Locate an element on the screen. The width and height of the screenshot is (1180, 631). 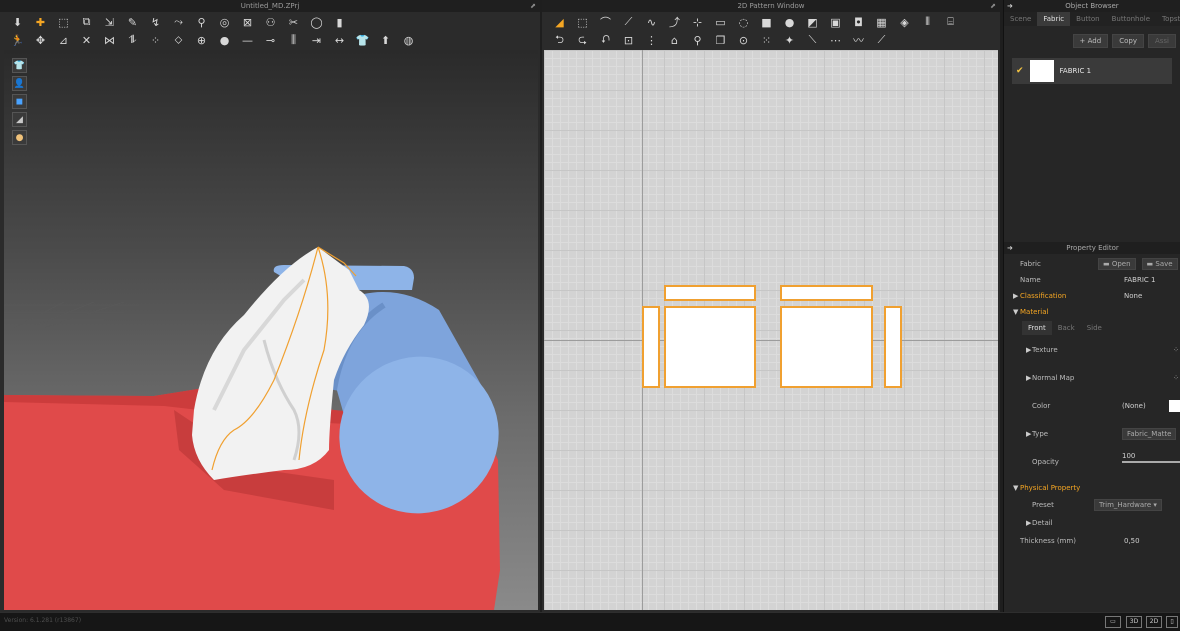
circle-fill-icon: ● is located at coordinates (789, 22).